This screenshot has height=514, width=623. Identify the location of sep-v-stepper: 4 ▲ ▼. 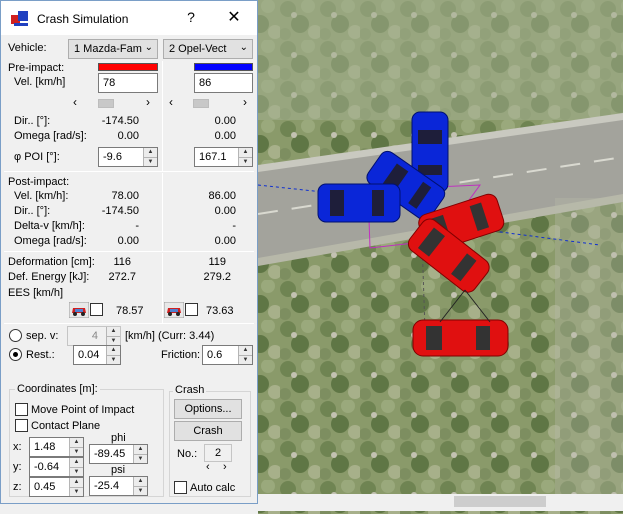
(94, 336).